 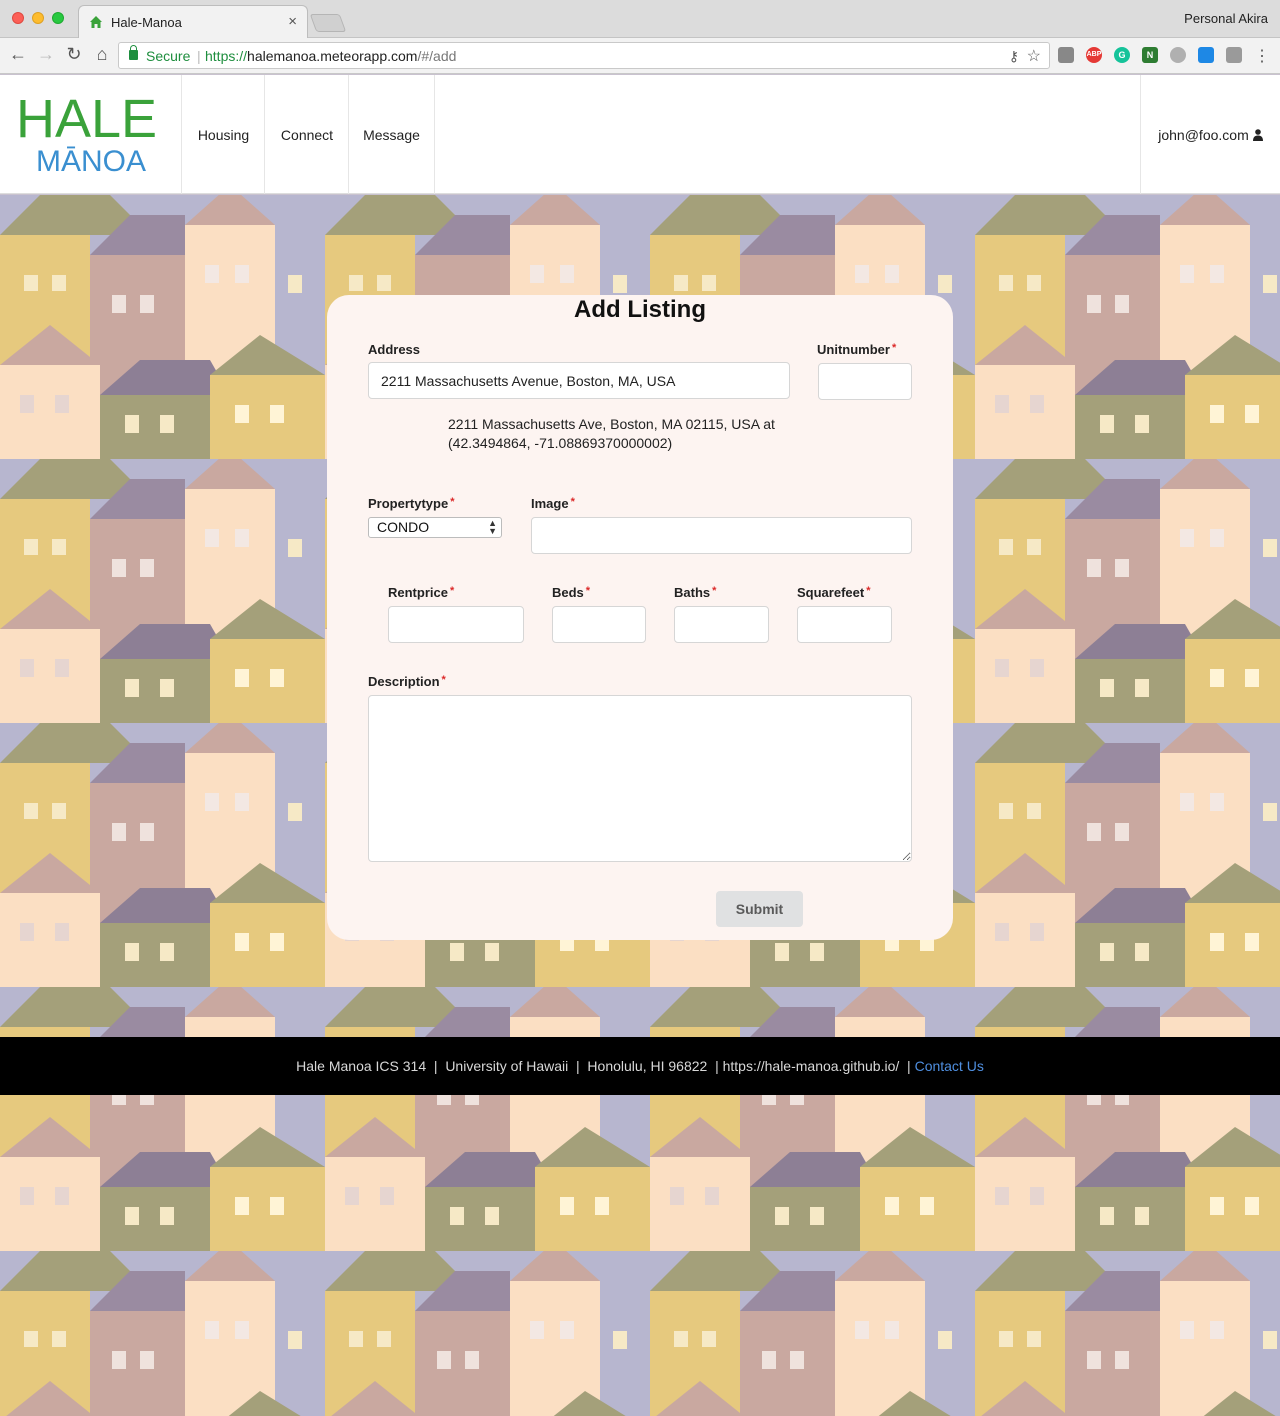 What do you see at coordinates (844, 624) in the screenshot?
I see `squarefeet-input` at bounding box center [844, 624].